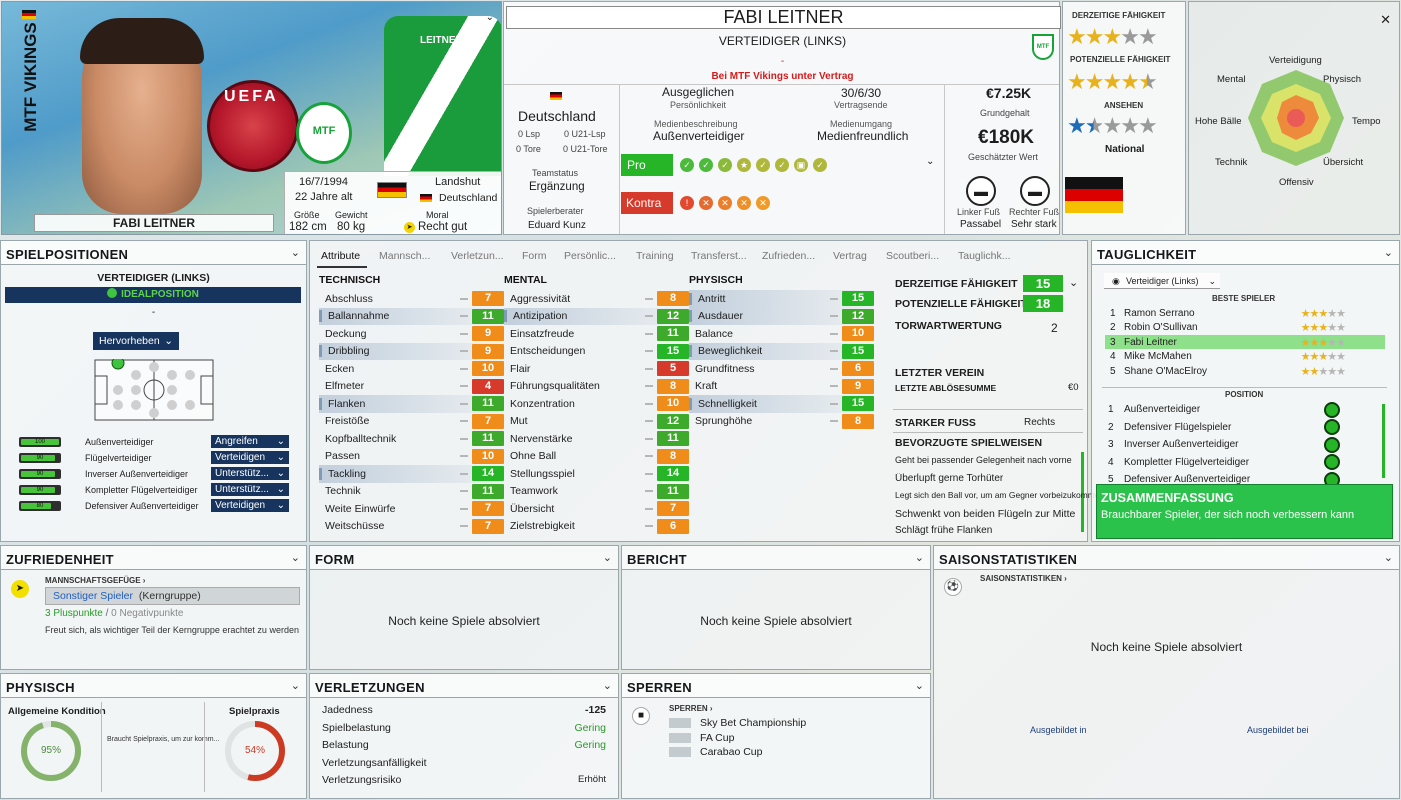 Image resolution: width=1401 pixels, height=800 pixels. What do you see at coordinates (411, 299) in the screenshot?
I see `attribute-row: Abschluss 7` at bounding box center [411, 299].